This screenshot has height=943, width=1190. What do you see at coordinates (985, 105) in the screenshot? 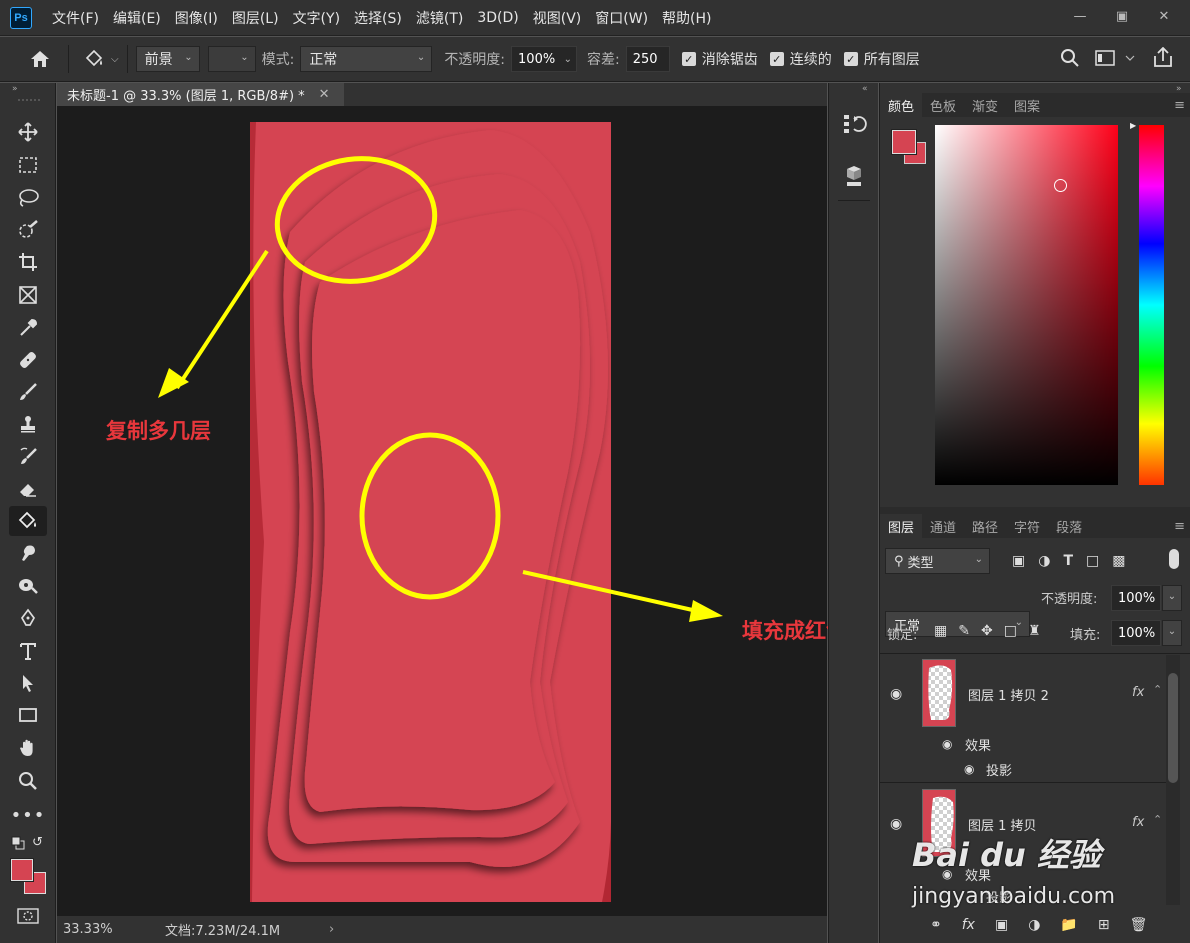
I see `tab-gradients: 渐变` at bounding box center [985, 105].